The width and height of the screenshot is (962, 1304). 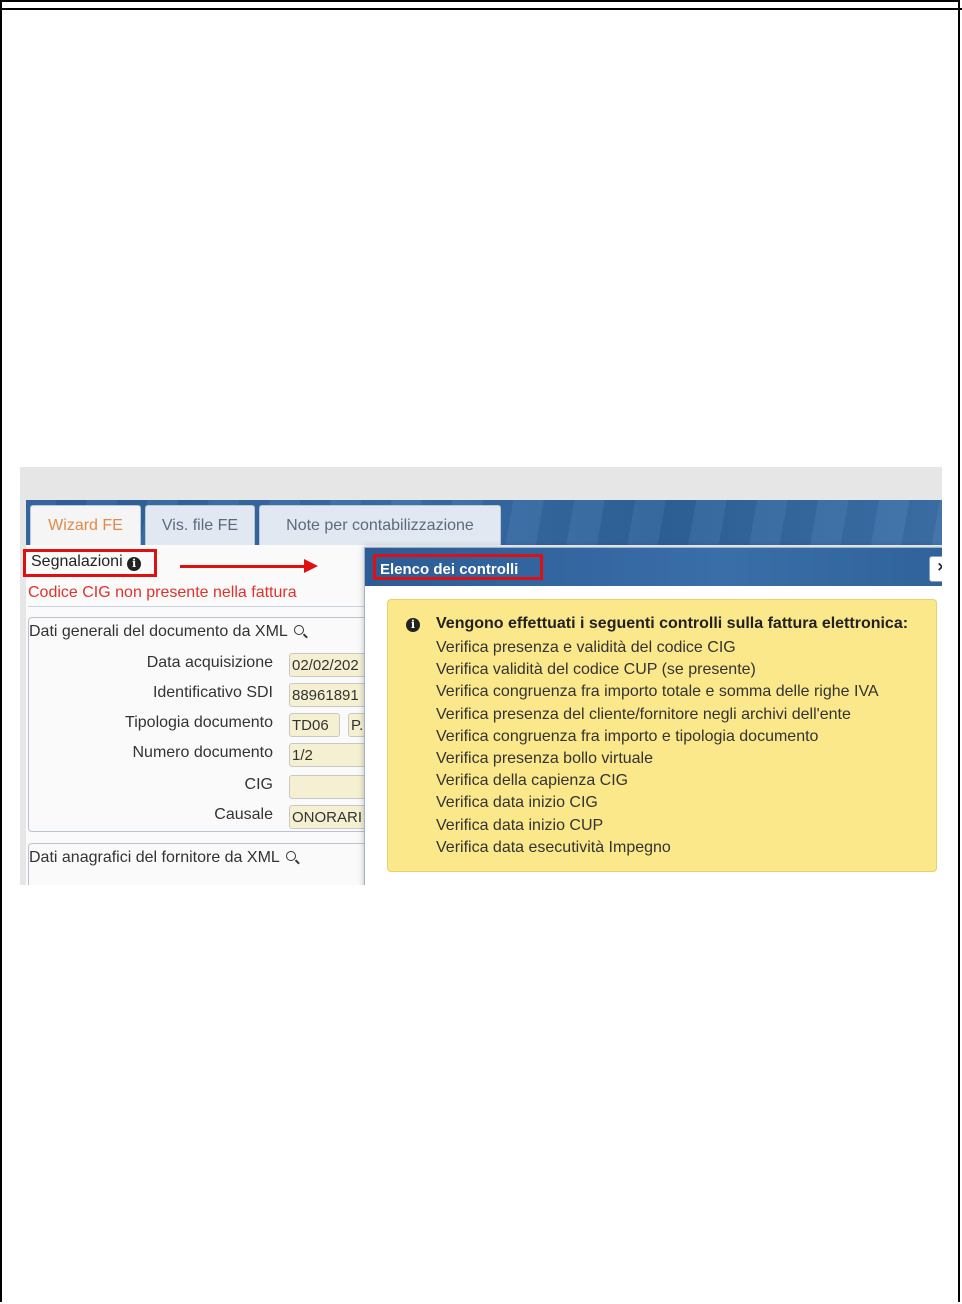 I want to click on annotation-arrow-head, so click(x=311, y=566).